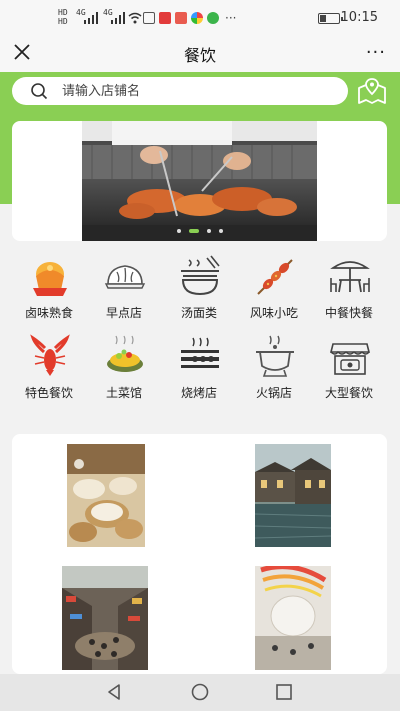  I want to click on category-item: 风味小吃, so click(274, 286).